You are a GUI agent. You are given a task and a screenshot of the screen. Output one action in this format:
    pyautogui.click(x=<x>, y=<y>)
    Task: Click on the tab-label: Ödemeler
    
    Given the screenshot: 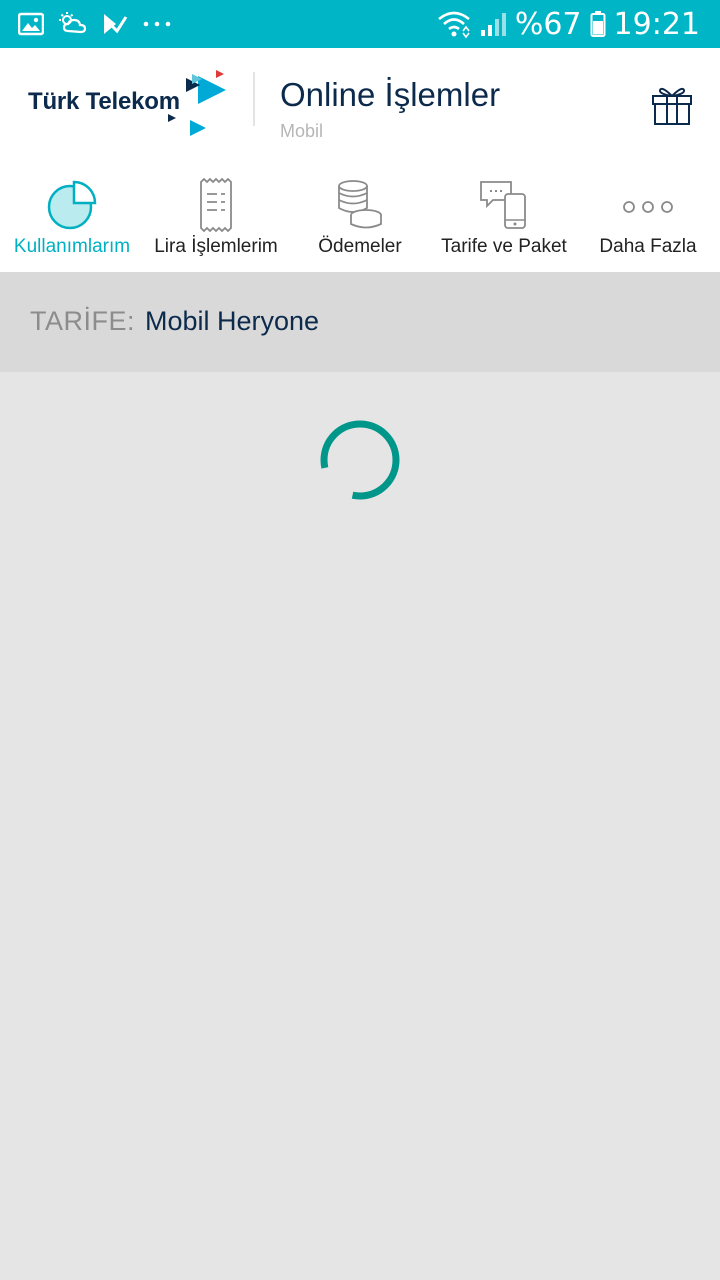 What is the action you would take?
    pyautogui.click(x=360, y=246)
    